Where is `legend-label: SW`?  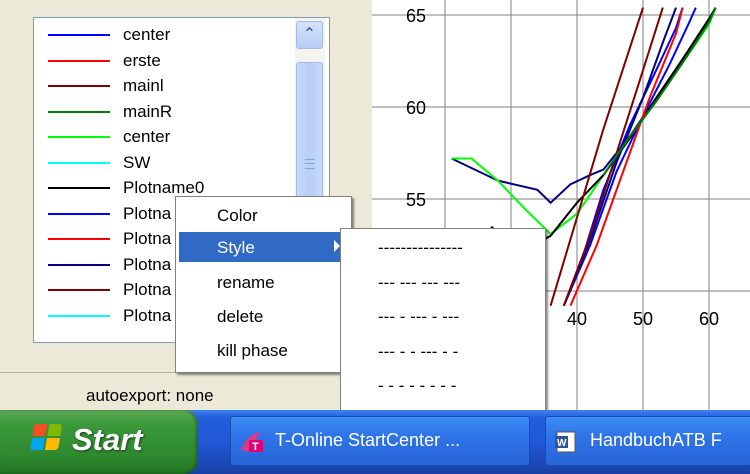 legend-label: SW is located at coordinates (137, 162).